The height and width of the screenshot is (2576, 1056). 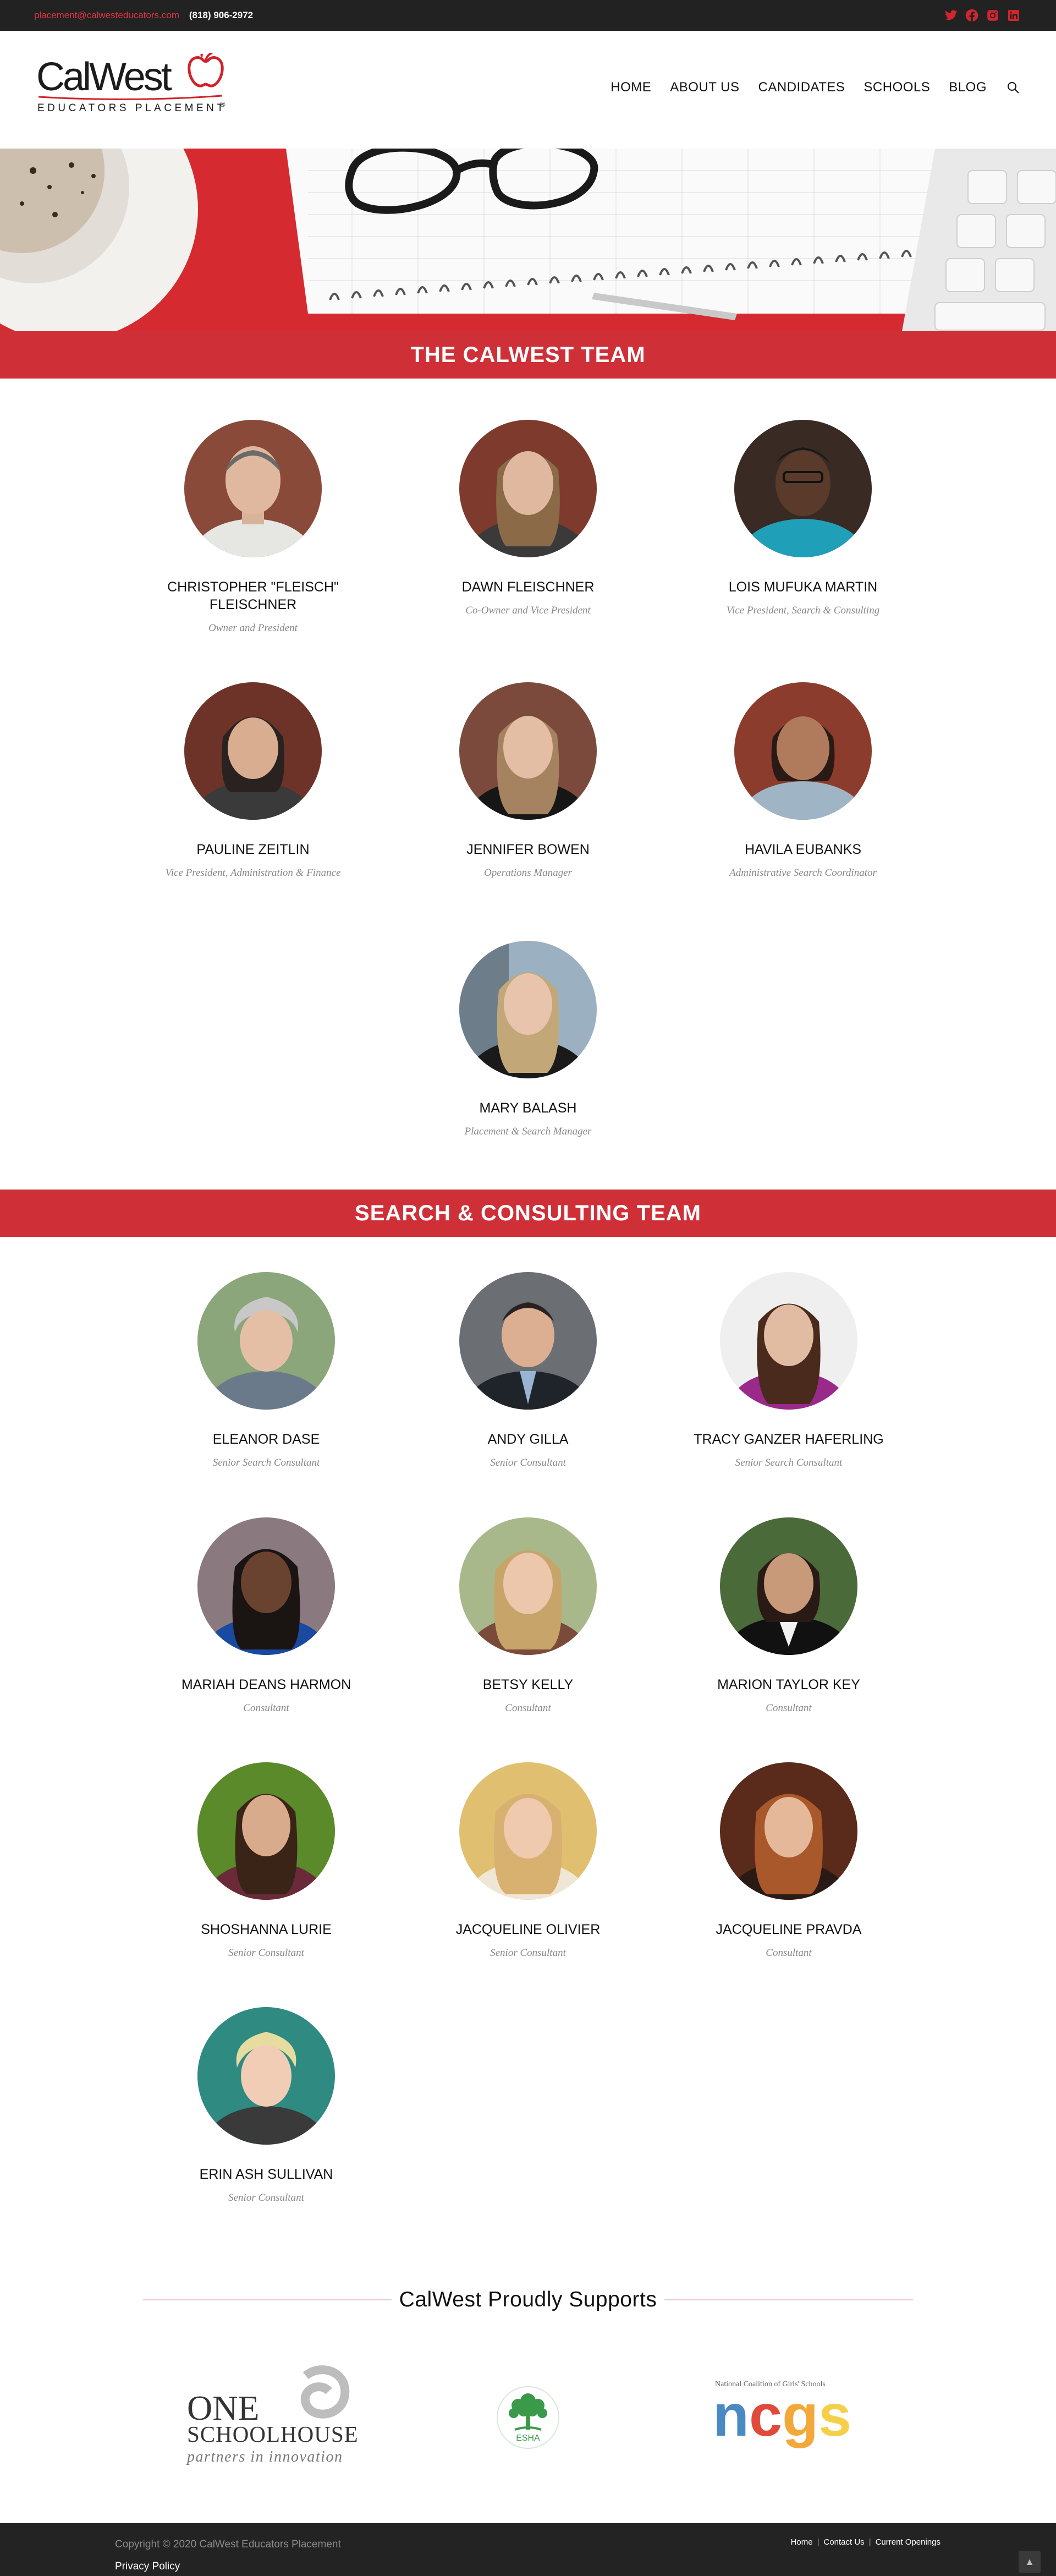 What do you see at coordinates (528, 1440) in the screenshot?
I see `member-name: ANDY GILLA` at bounding box center [528, 1440].